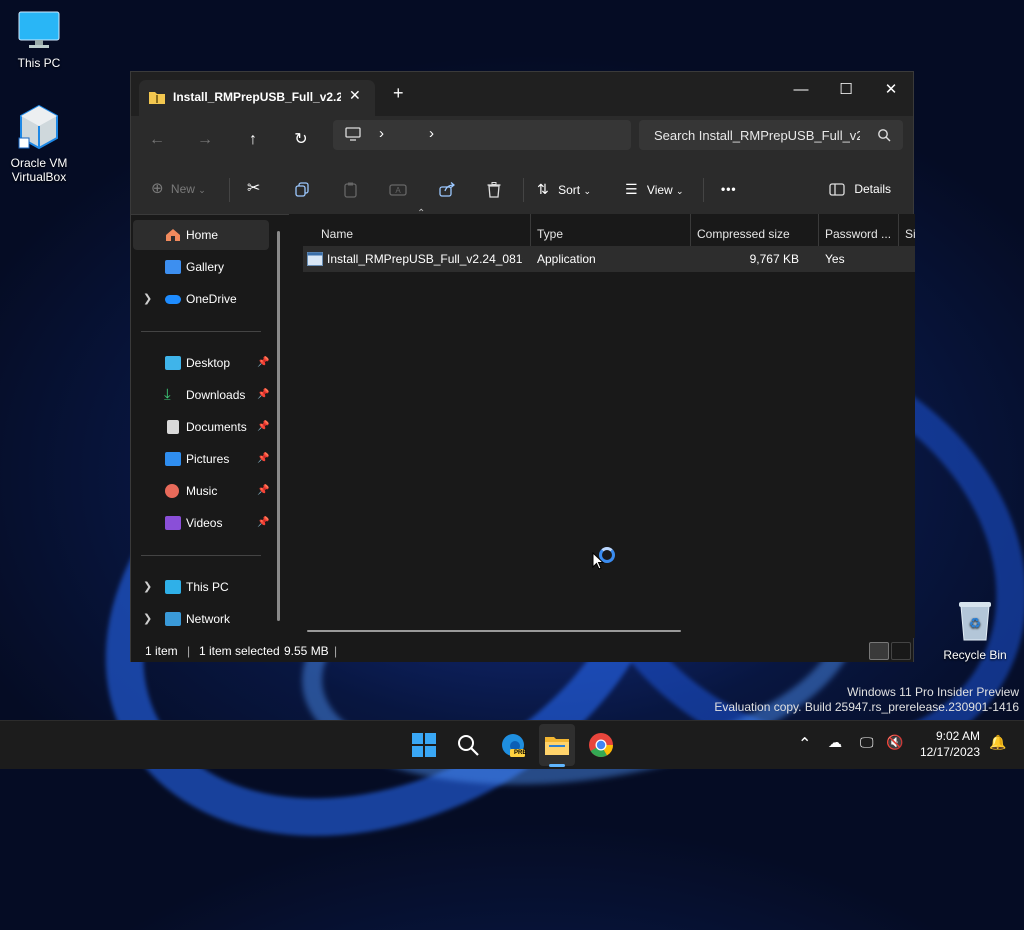 The image size is (1024, 930). Describe the element at coordinates (543, 189) in the screenshot. I see `sort-icon: ⇅` at that location.